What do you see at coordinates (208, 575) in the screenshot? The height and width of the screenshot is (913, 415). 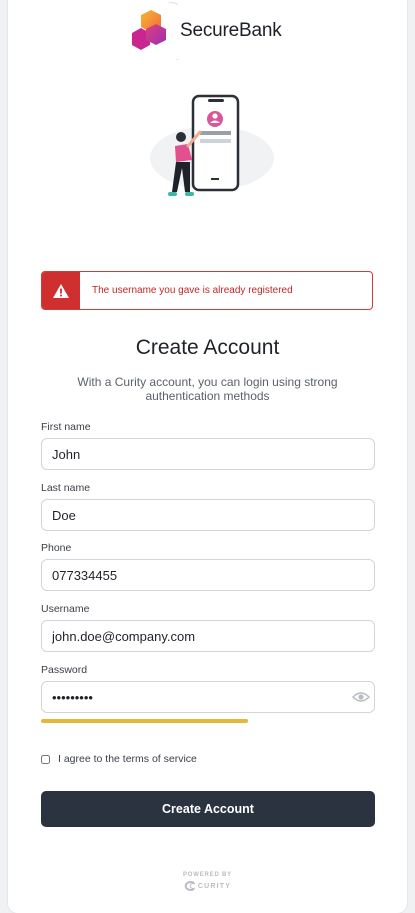 I see `phone-field` at bounding box center [208, 575].